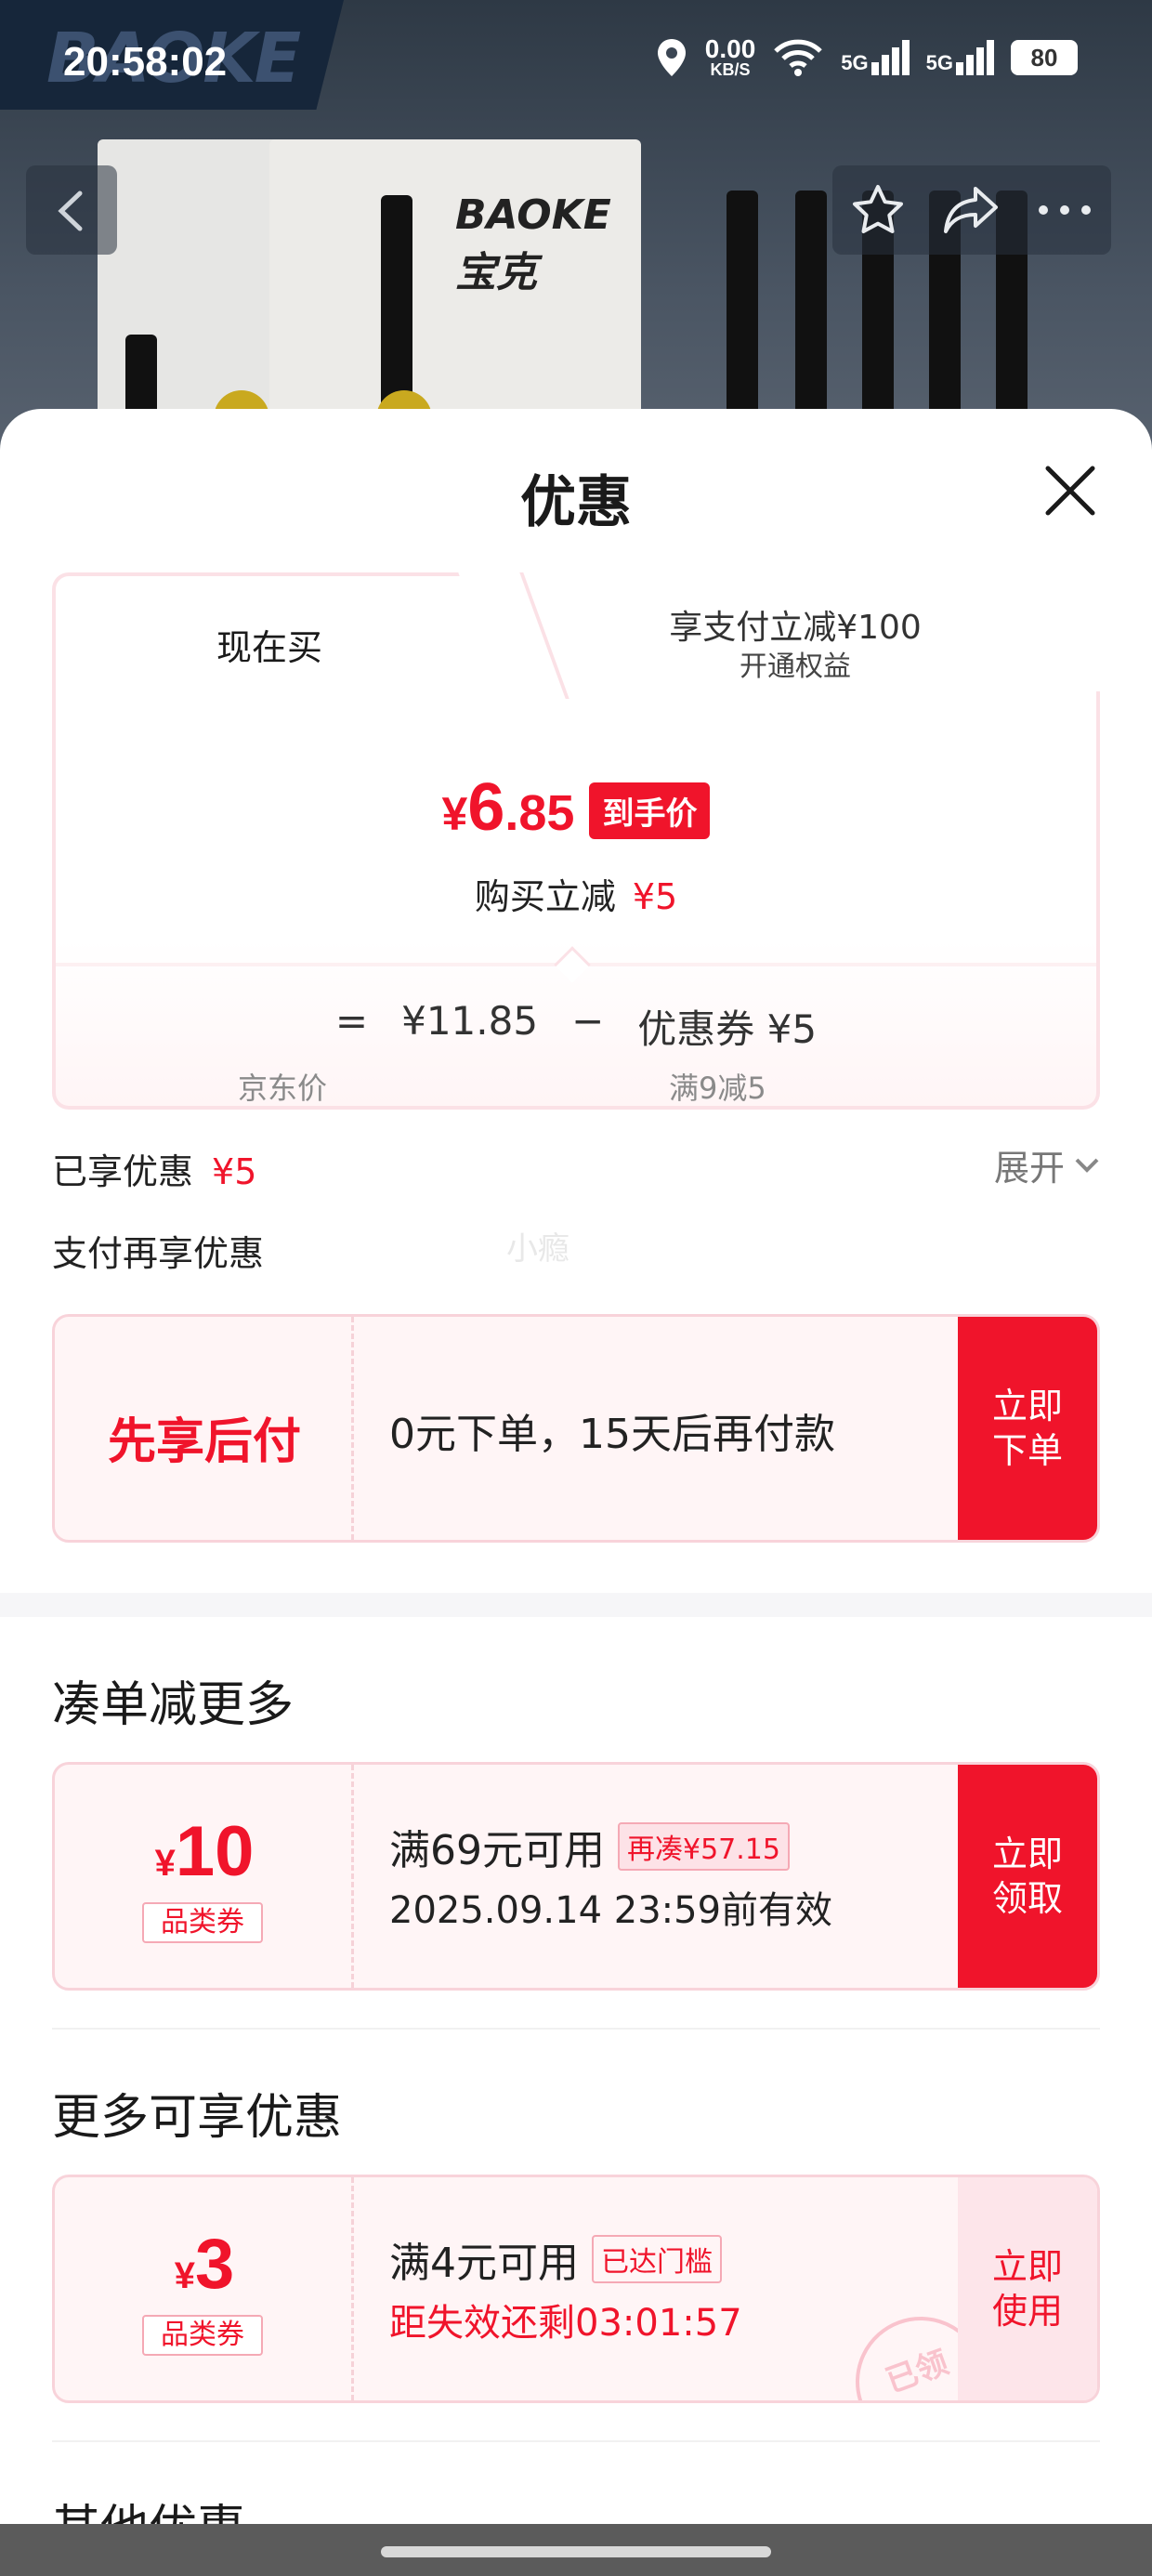 This screenshot has height=2576, width=1152. I want to click on close-icon, so click(1070, 490).